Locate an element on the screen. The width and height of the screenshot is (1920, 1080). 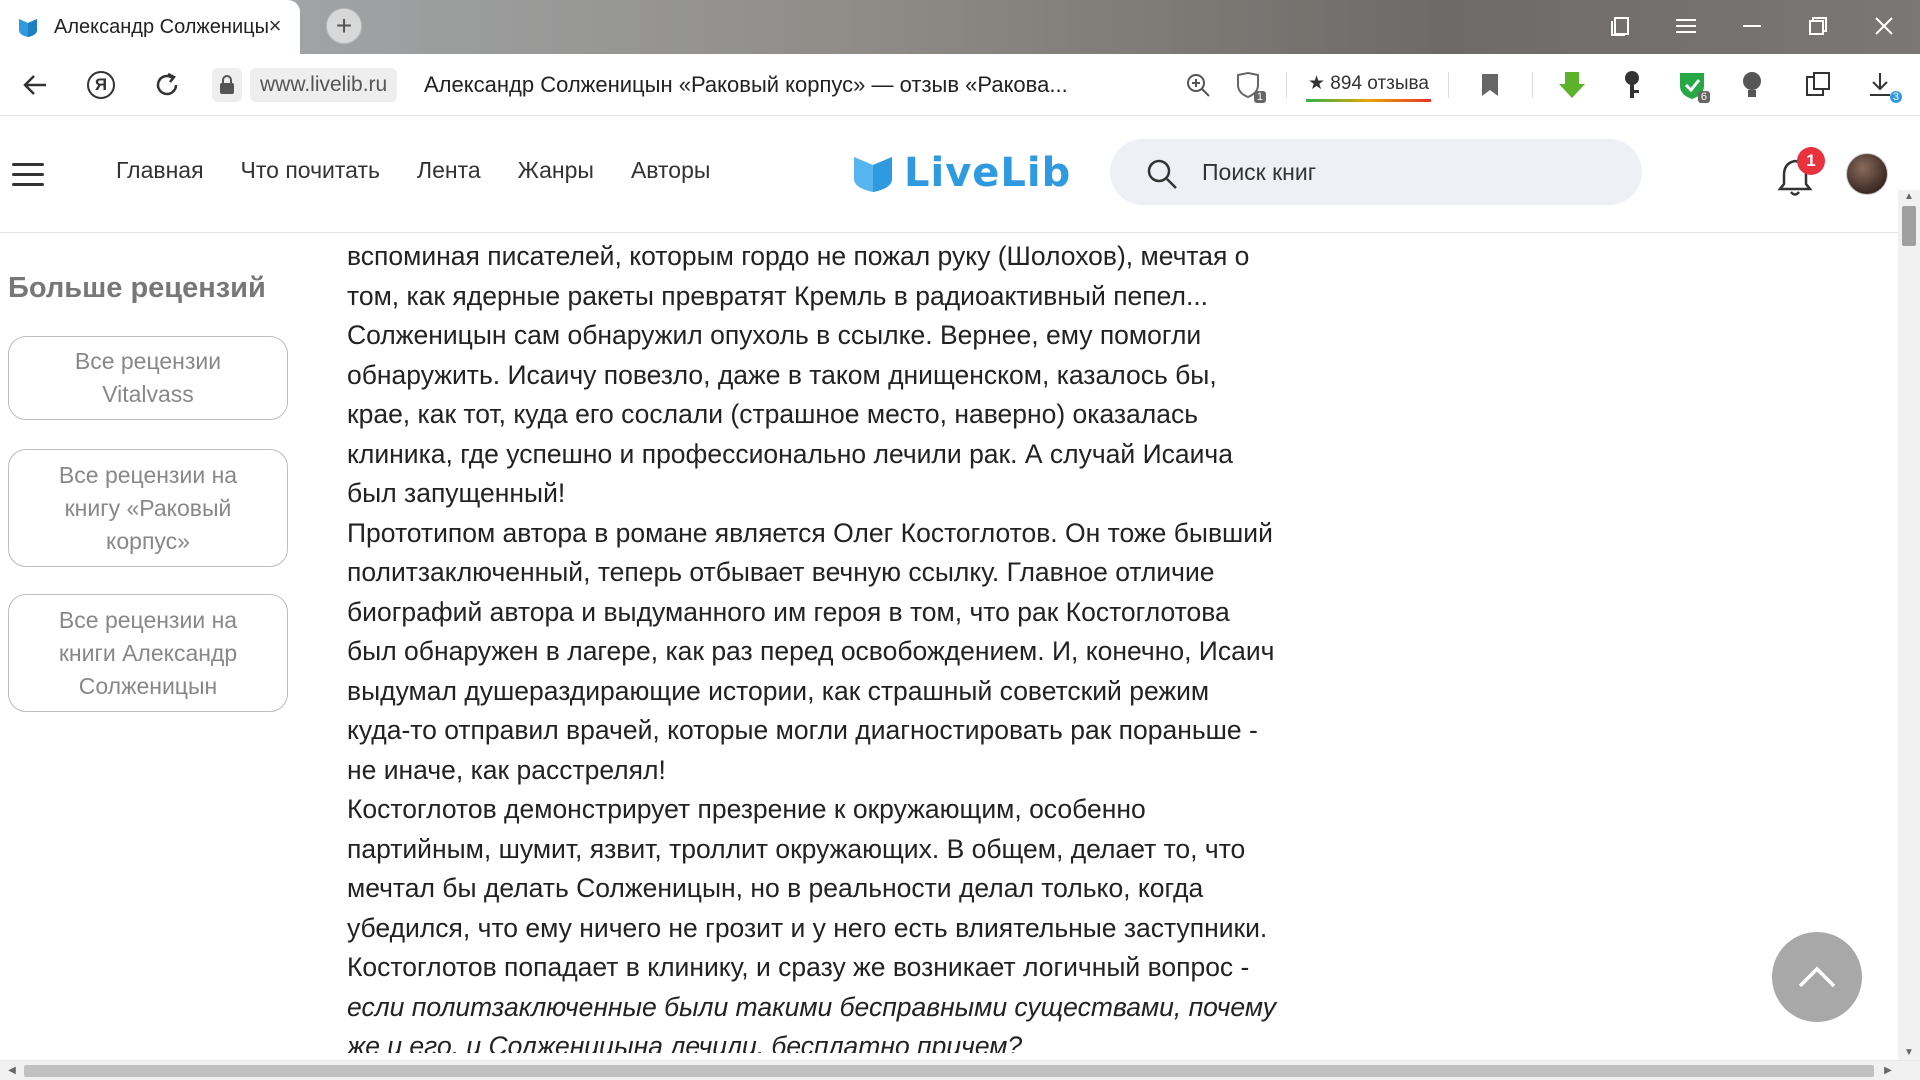
nav-genres: Жанры is located at coordinates (556, 170).